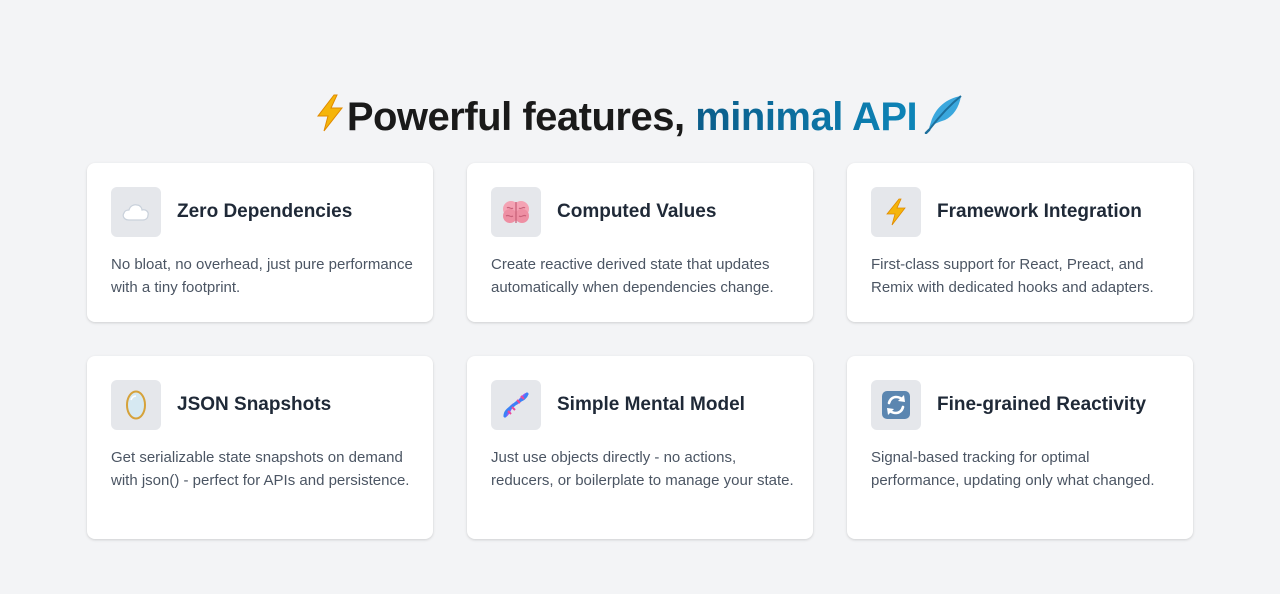  I want to click on feature-title: Fine-grained Reactivity, so click(1042, 404).